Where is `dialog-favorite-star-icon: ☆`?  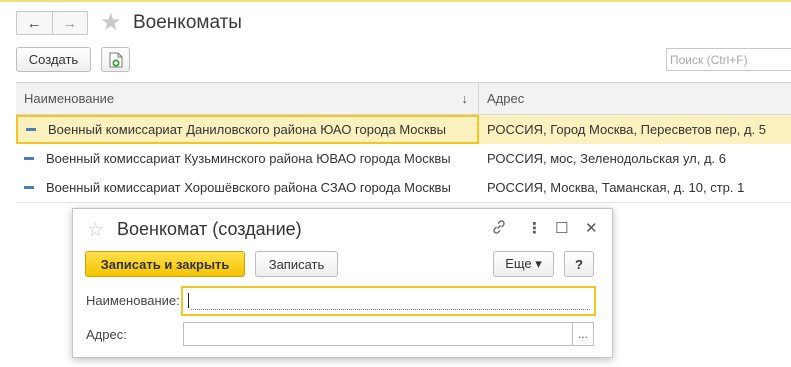 dialog-favorite-star-icon: ☆ is located at coordinates (95, 230).